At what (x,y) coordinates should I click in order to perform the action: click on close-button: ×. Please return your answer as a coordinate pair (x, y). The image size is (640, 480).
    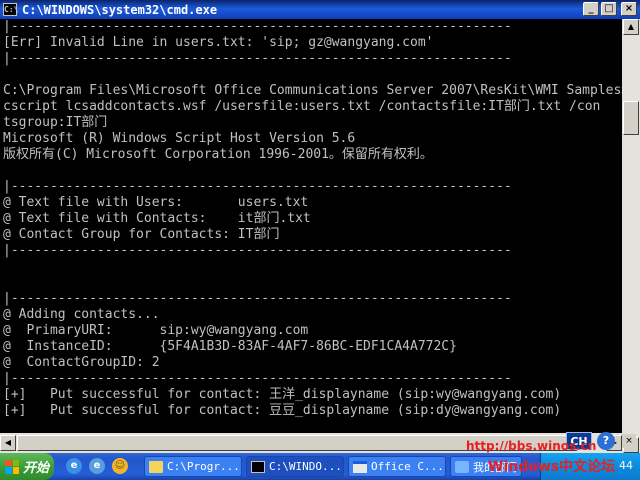
    Looking at the image, I should click on (629, 9).